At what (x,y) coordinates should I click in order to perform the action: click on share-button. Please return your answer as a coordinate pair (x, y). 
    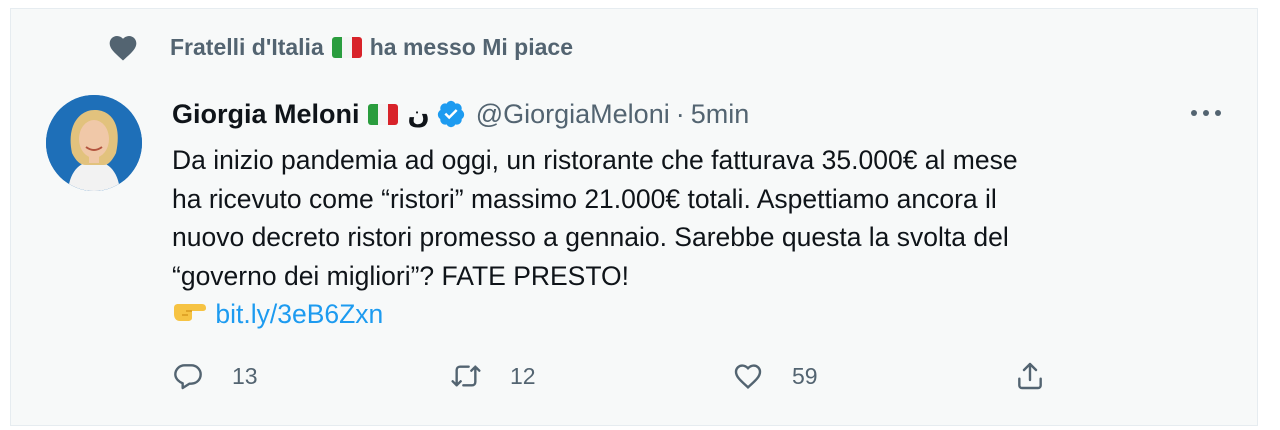
    Looking at the image, I should click on (1030, 376).